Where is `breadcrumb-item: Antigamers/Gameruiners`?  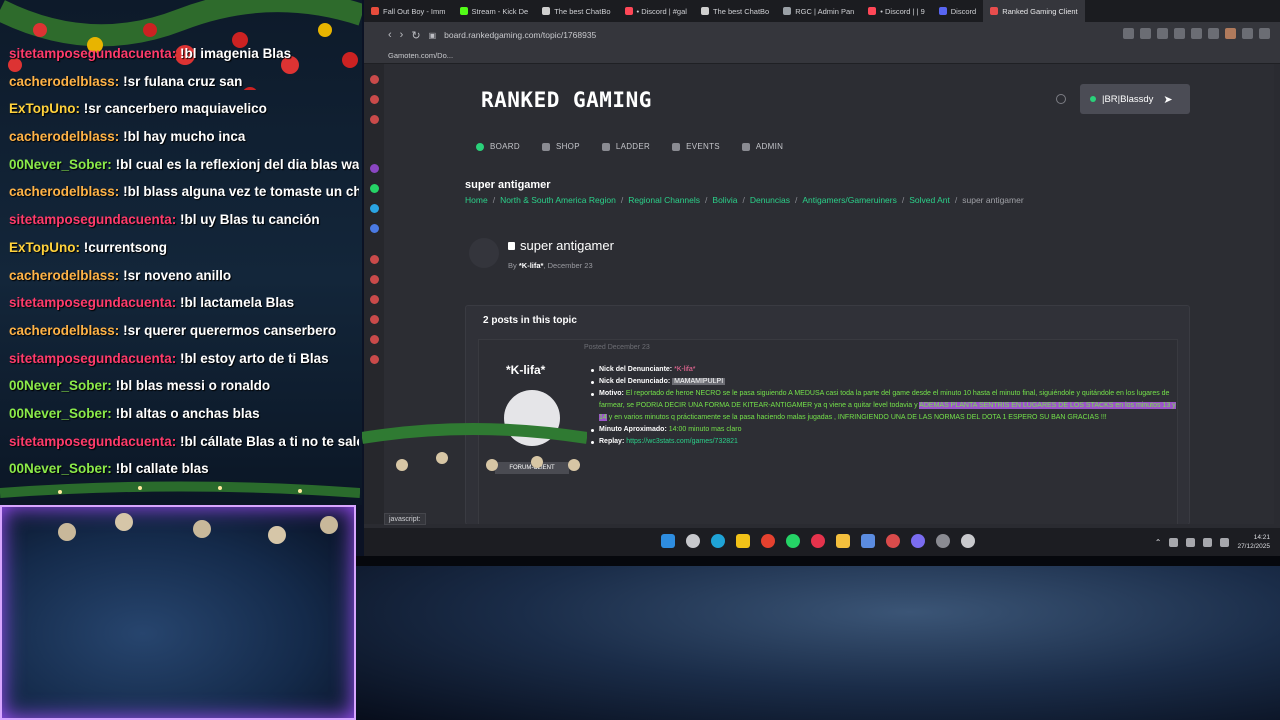 breadcrumb-item: Antigamers/Gameruiners is located at coordinates (849, 200).